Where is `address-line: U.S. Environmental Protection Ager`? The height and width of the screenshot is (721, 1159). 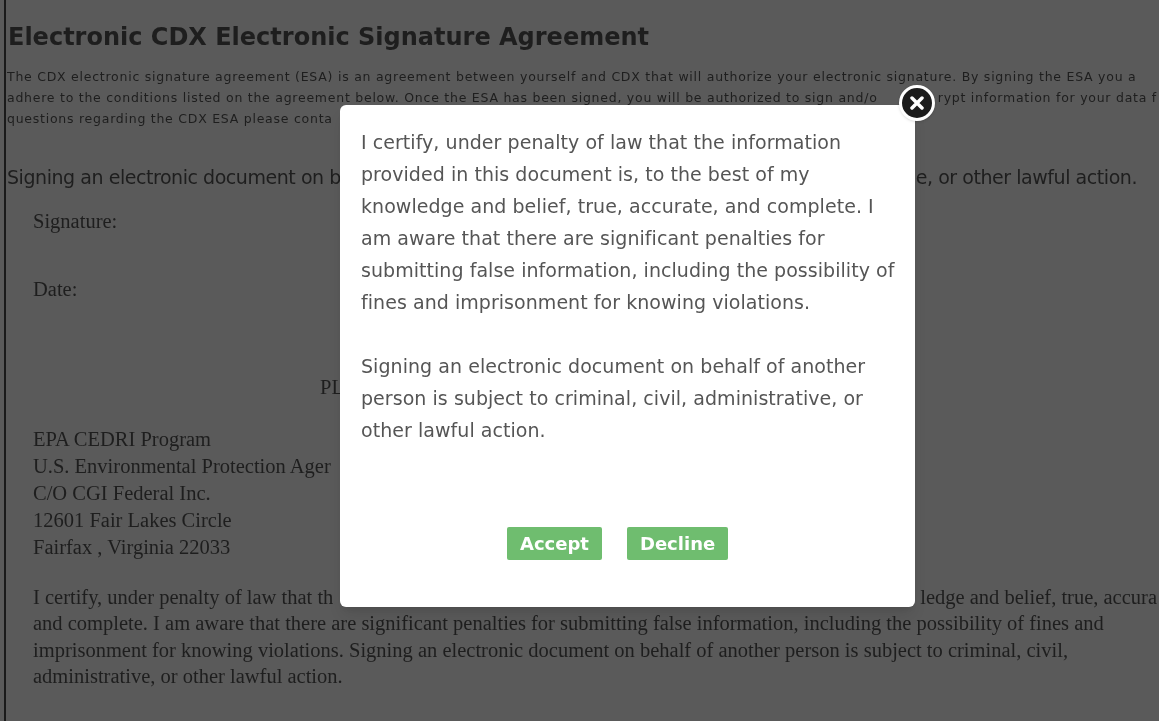 address-line: U.S. Environmental Protection Ager is located at coordinates (182, 467).